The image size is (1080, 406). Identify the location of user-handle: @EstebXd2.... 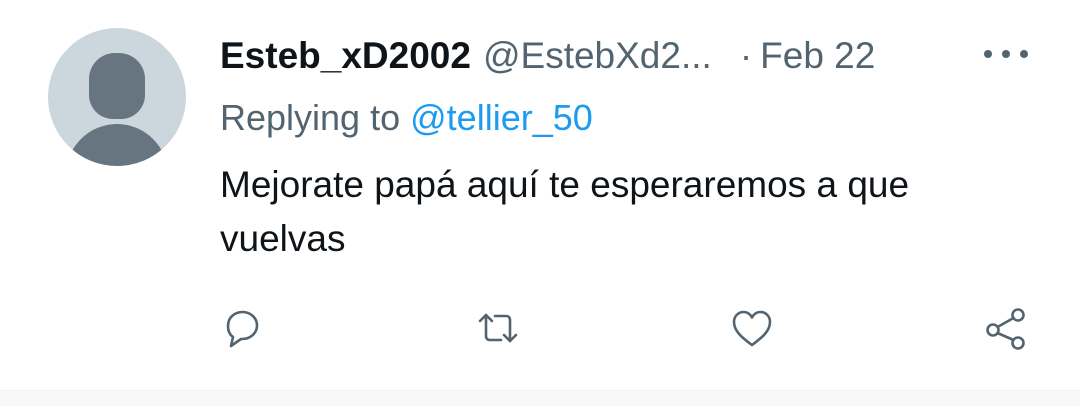
(597, 56).